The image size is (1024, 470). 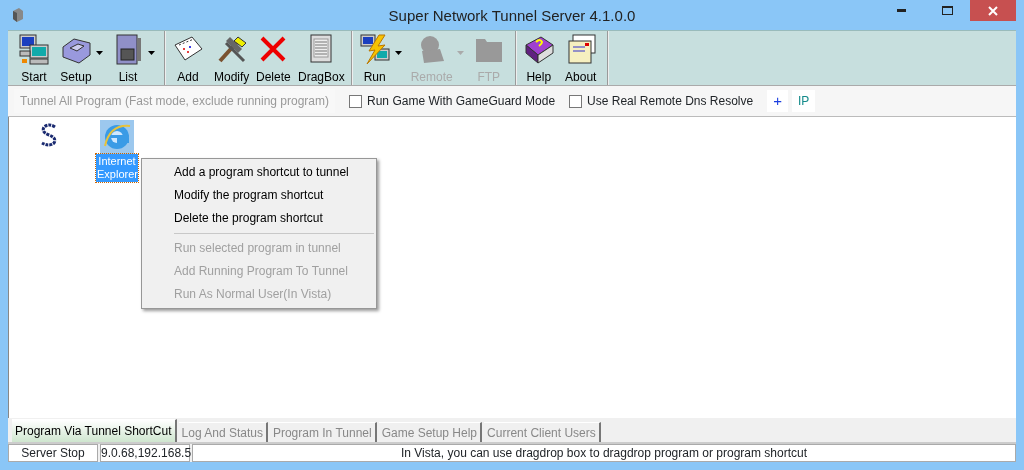 What do you see at coordinates (321, 58) in the screenshot?
I see `toolbar-button: DragBox` at bounding box center [321, 58].